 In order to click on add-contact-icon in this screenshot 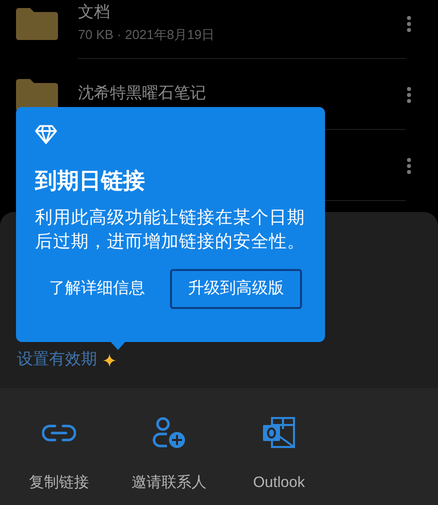, I will do `click(169, 433)`.